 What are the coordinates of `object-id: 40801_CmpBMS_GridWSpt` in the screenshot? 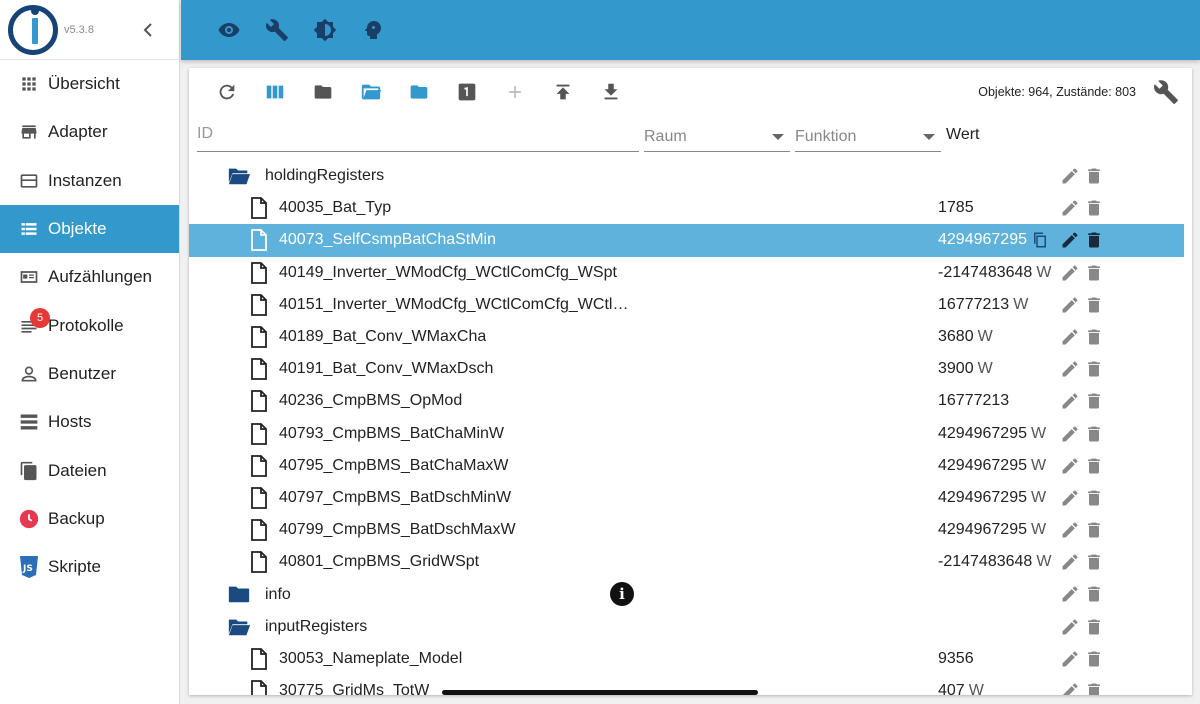 It's located at (379, 562).